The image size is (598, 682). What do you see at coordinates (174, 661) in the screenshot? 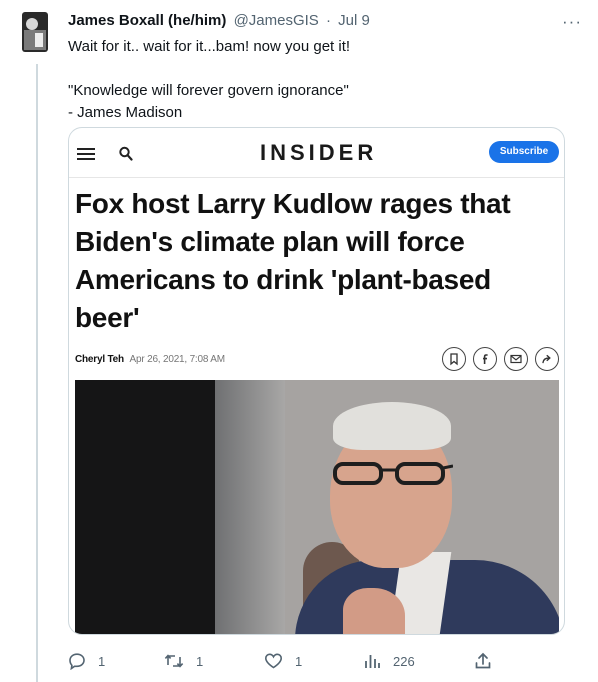
I see `retweet-icon` at bounding box center [174, 661].